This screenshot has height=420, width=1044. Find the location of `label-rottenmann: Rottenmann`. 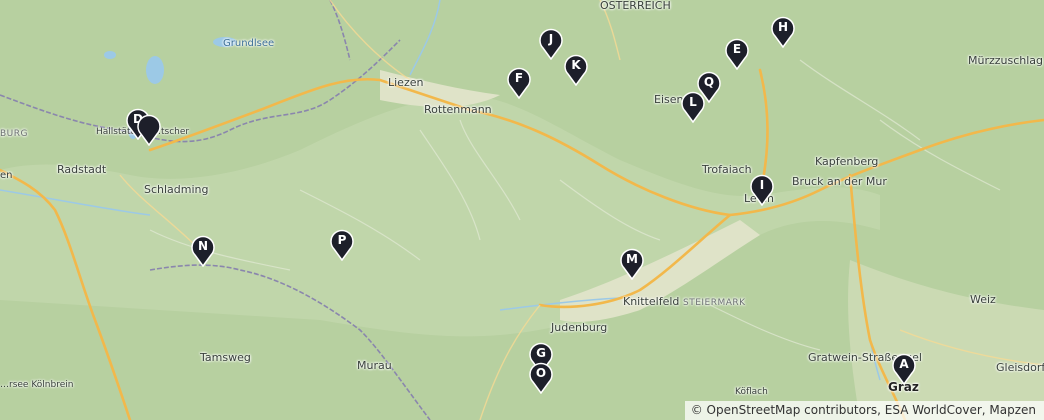

label-rottenmann: Rottenmann is located at coordinates (458, 109).